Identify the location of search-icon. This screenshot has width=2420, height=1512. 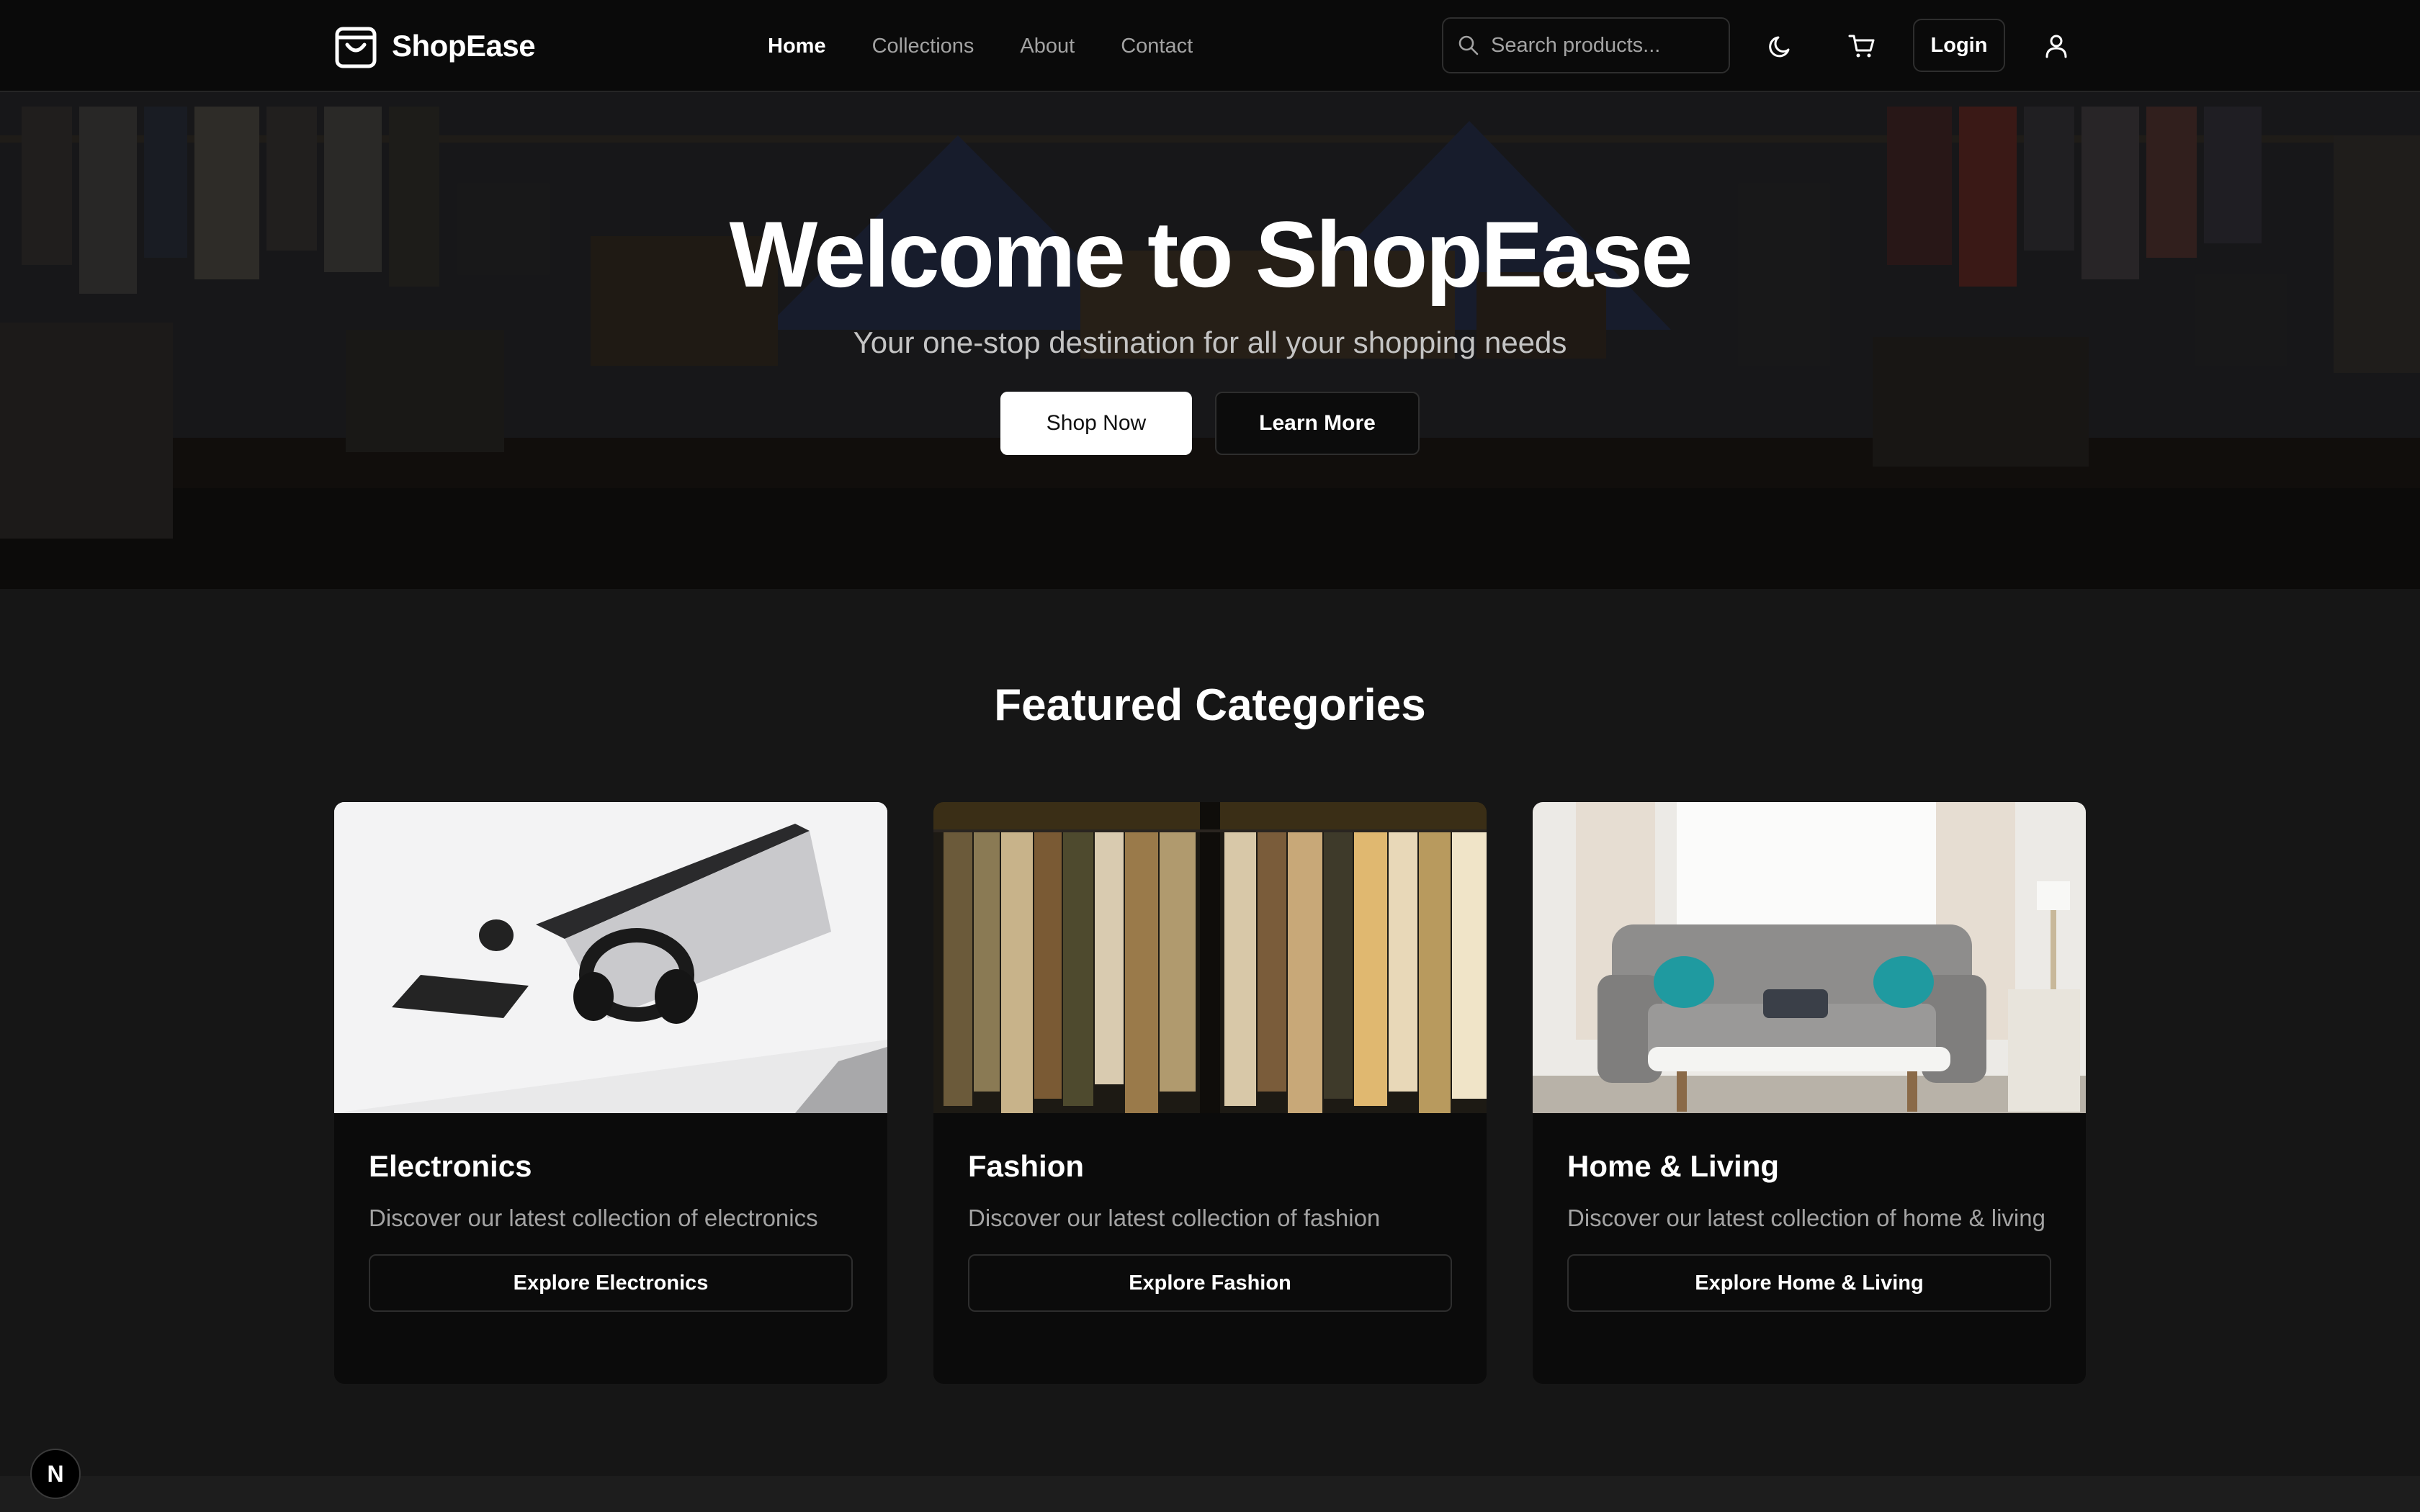
(1468, 45).